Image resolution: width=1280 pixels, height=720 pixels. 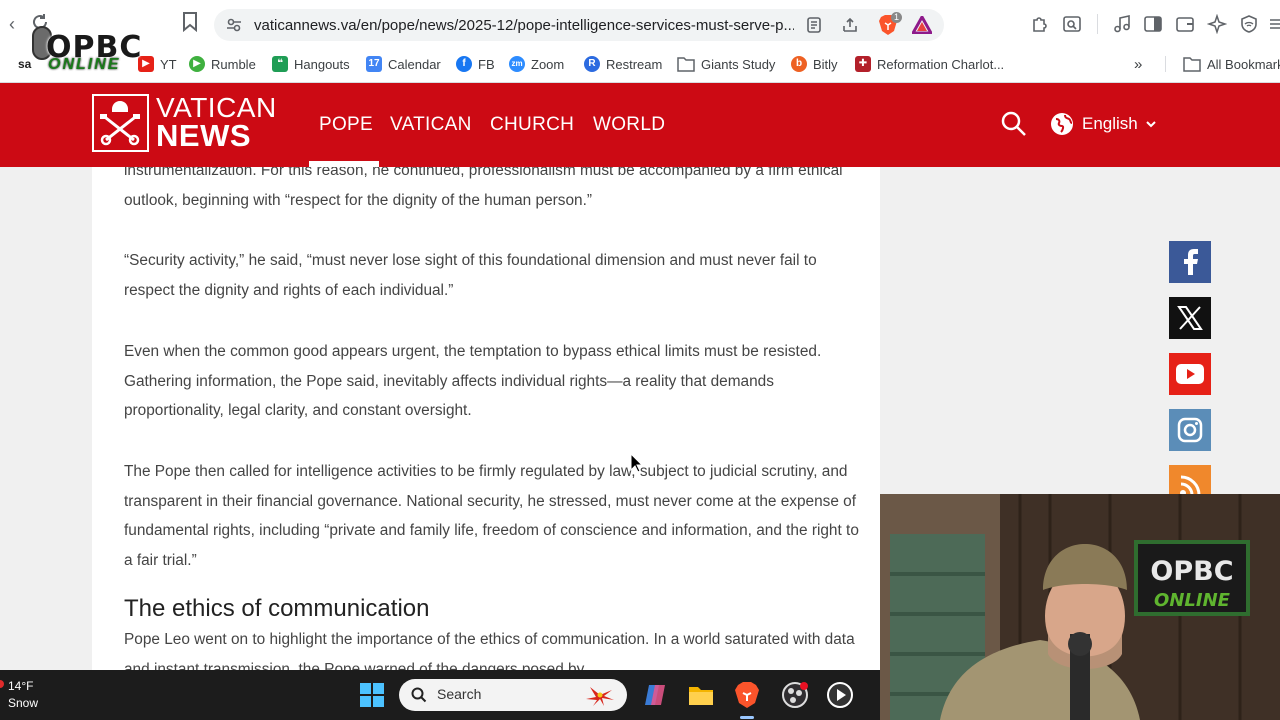 I want to click on brave-browser-app, so click(x=747, y=695).